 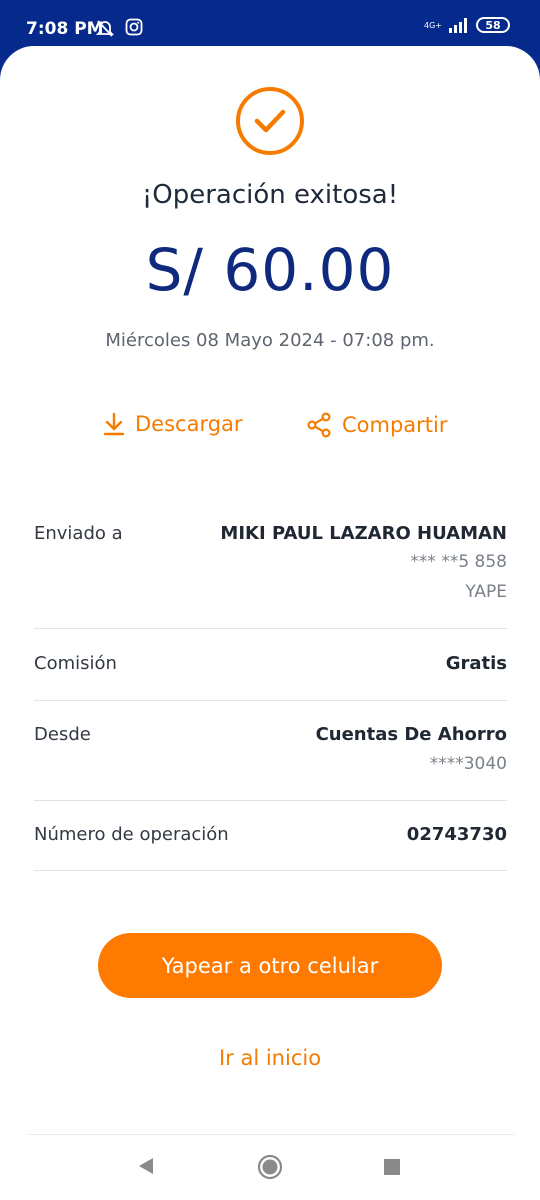 What do you see at coordinates (105, 28) in the screenshot?
I see `muted-bell-icon` at bounding box center [105, 28].